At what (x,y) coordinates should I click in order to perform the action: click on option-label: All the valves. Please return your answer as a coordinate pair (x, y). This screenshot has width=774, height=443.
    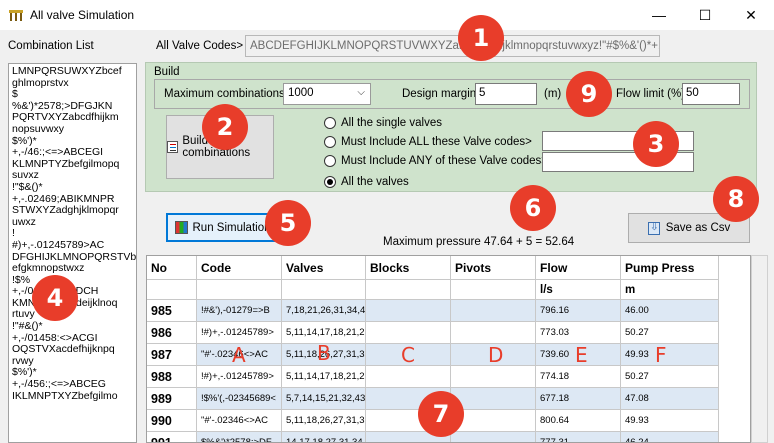
    Looking at the image, I should click on (375, 182).